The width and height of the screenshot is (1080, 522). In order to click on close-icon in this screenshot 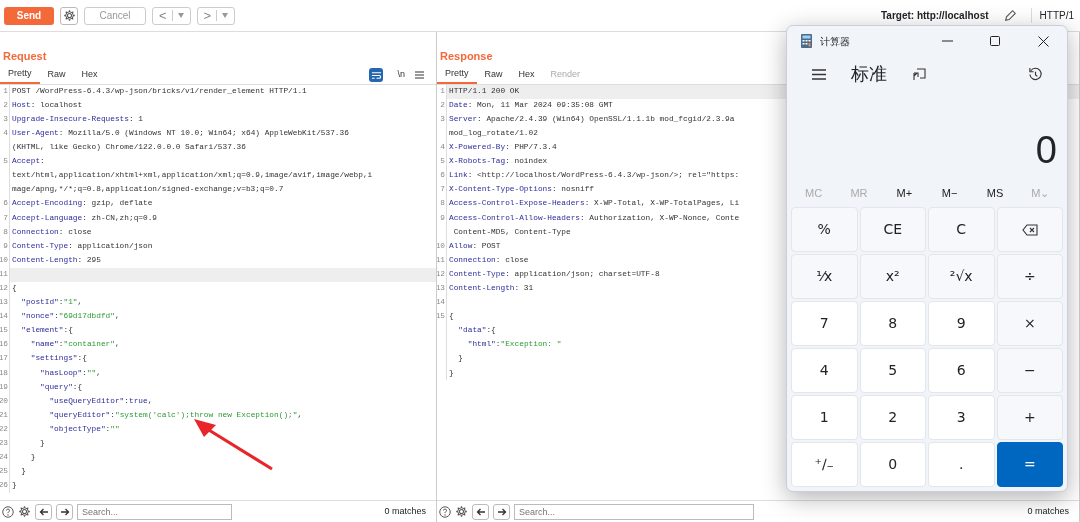, I will do `click(1043, 41)`.